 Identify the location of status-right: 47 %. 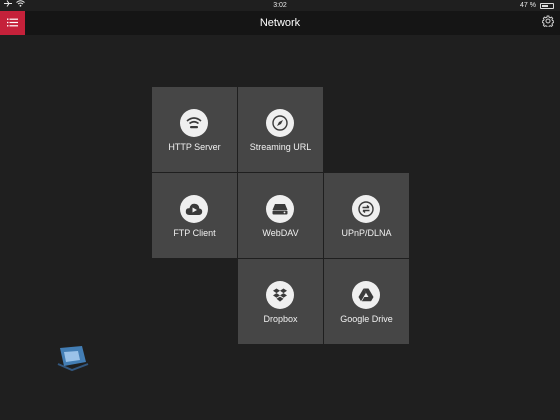
(537, 5).